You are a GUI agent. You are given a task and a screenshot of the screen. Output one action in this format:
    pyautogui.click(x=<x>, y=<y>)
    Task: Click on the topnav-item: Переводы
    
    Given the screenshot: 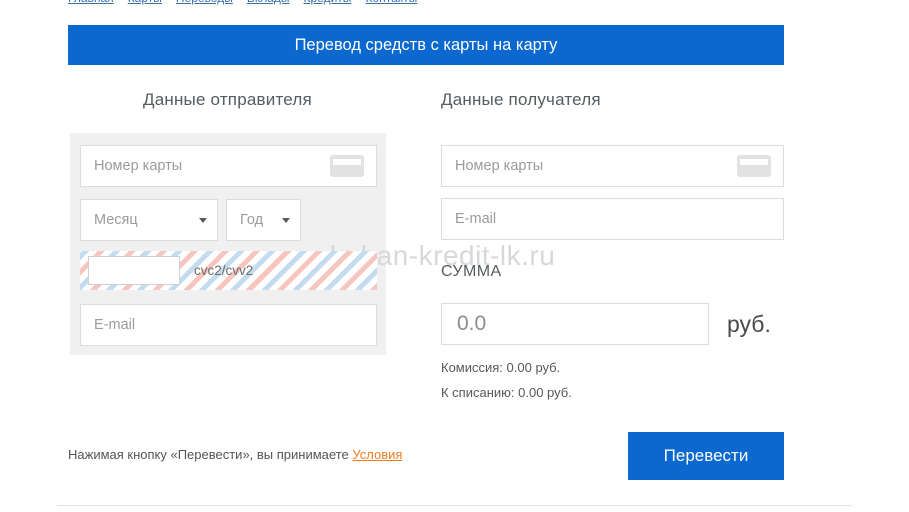 What is the action you would take?
    pyautogui.click(x=204, y=2)
    